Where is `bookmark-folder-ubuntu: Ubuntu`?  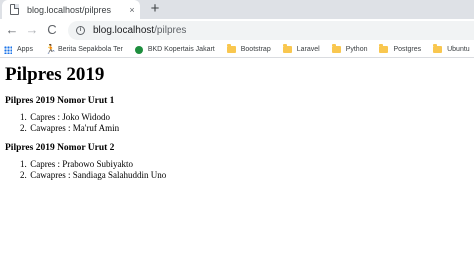 bookmark-folder-ubuntu: Ubuntu is located at coordinates (451, 48).